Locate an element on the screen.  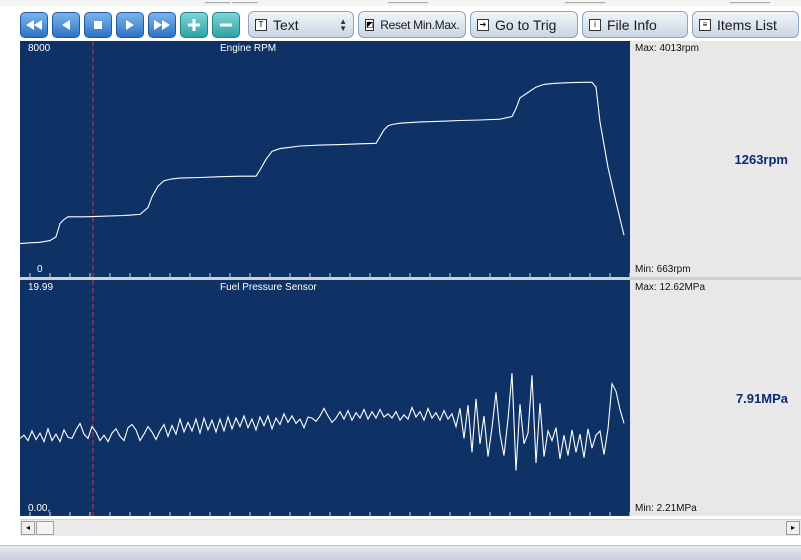
step-back-icon is located at coordinates (66, 25).